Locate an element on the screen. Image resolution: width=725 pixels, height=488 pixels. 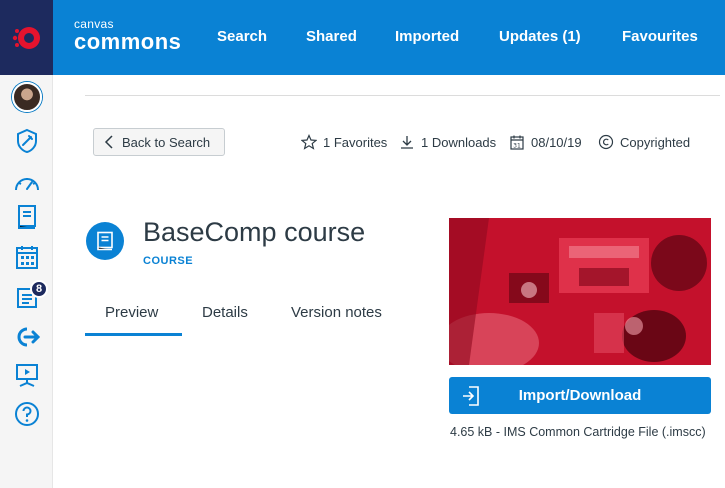
calendar-small-icon: 31 is located at coordinates (517, 142).